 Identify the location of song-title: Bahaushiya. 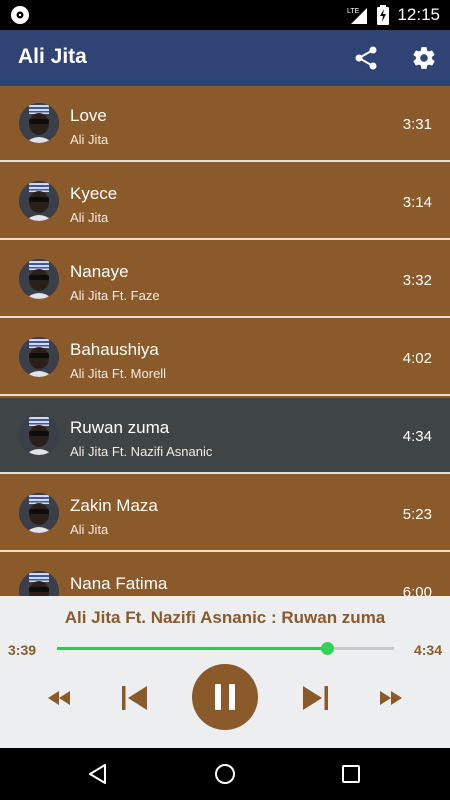
(114, 349).